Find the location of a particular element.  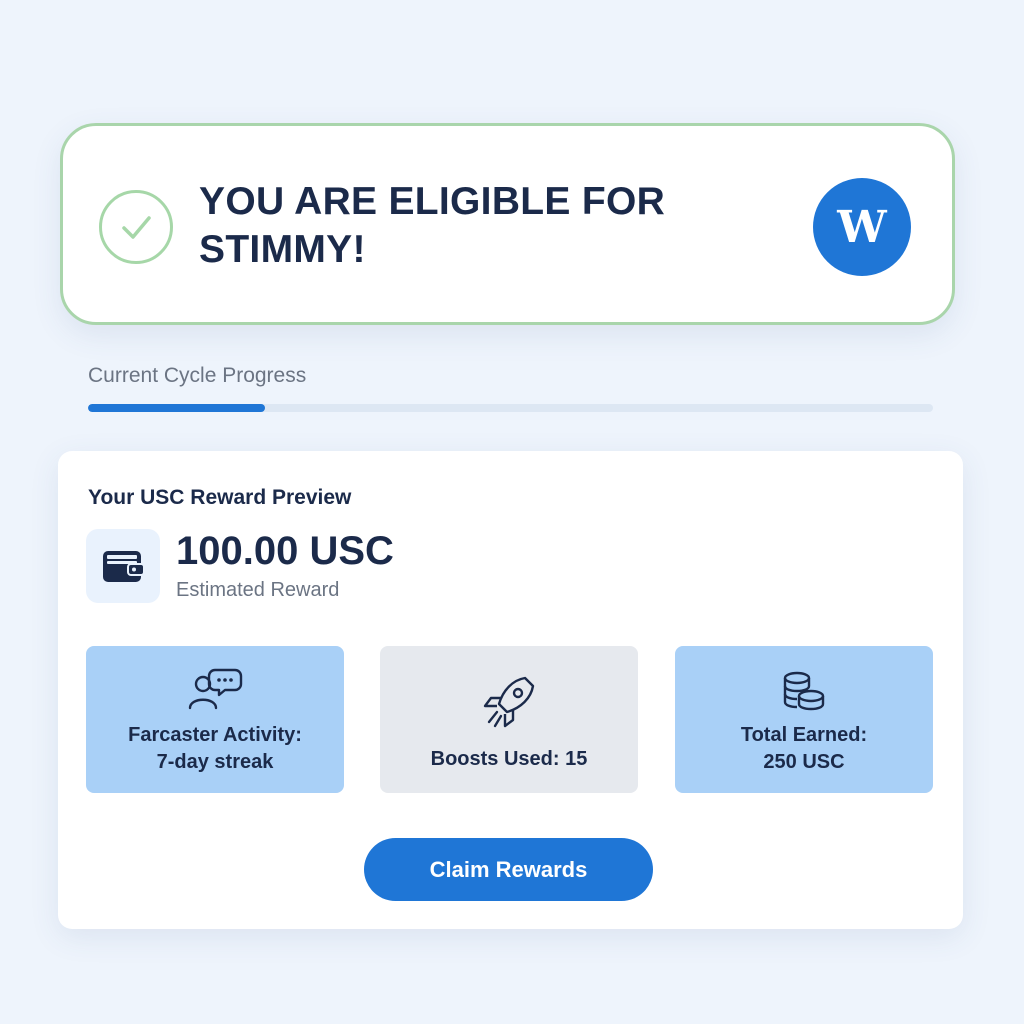

stat-label-line1: Boosts Used: 15 is located at coordinates (509, 759).